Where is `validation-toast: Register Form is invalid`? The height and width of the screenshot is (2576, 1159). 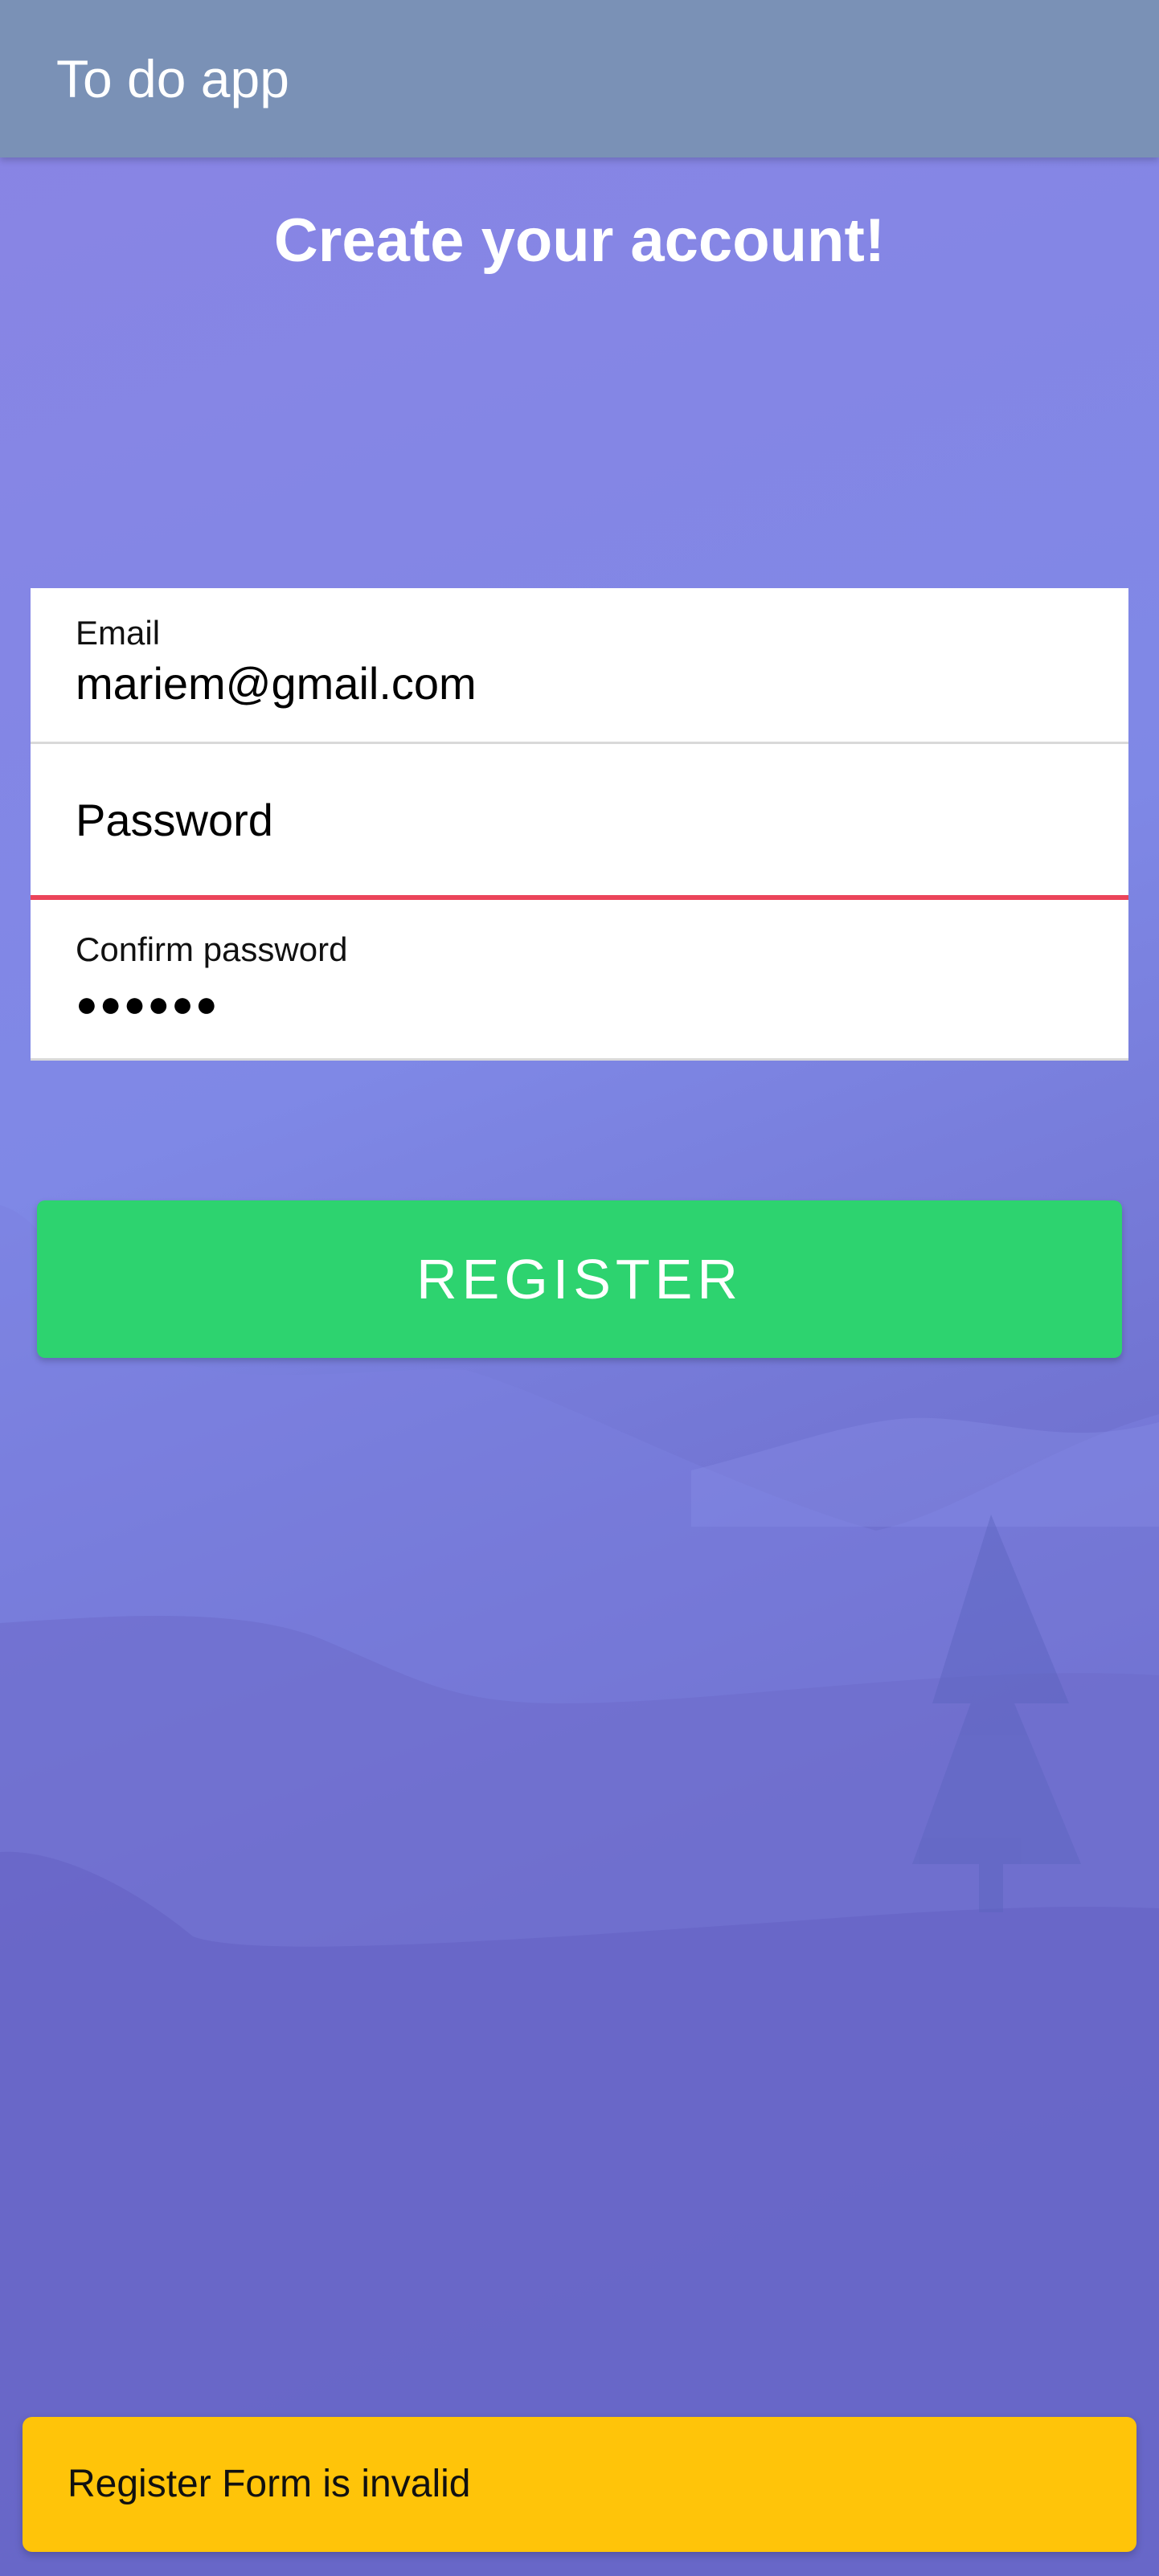
validation-toast: Register Form is invalid is located at coordinates (580, 2484).